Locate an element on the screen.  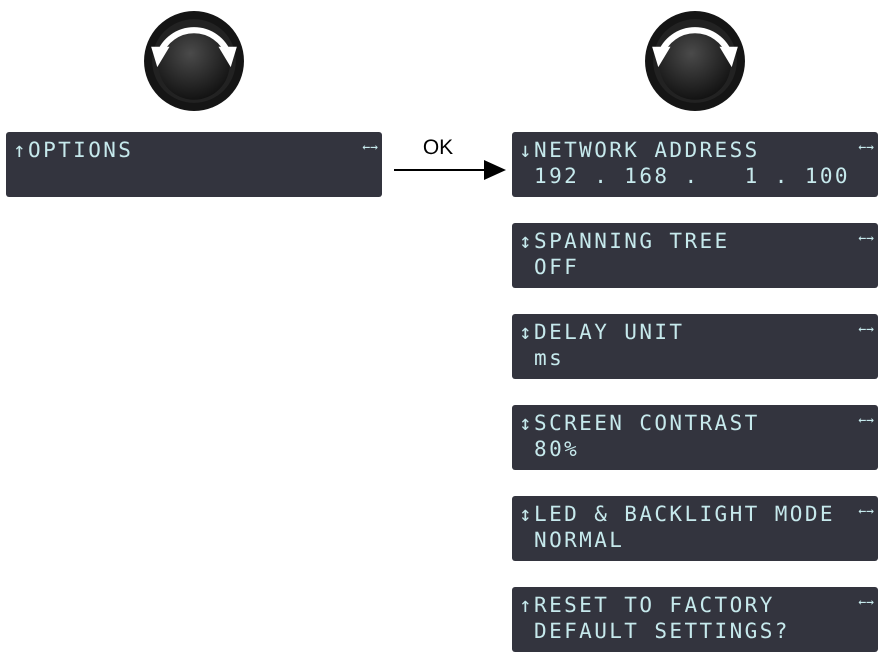
screen-title: ↑RESET TO FACTORY is located at coordinates (647, 605).